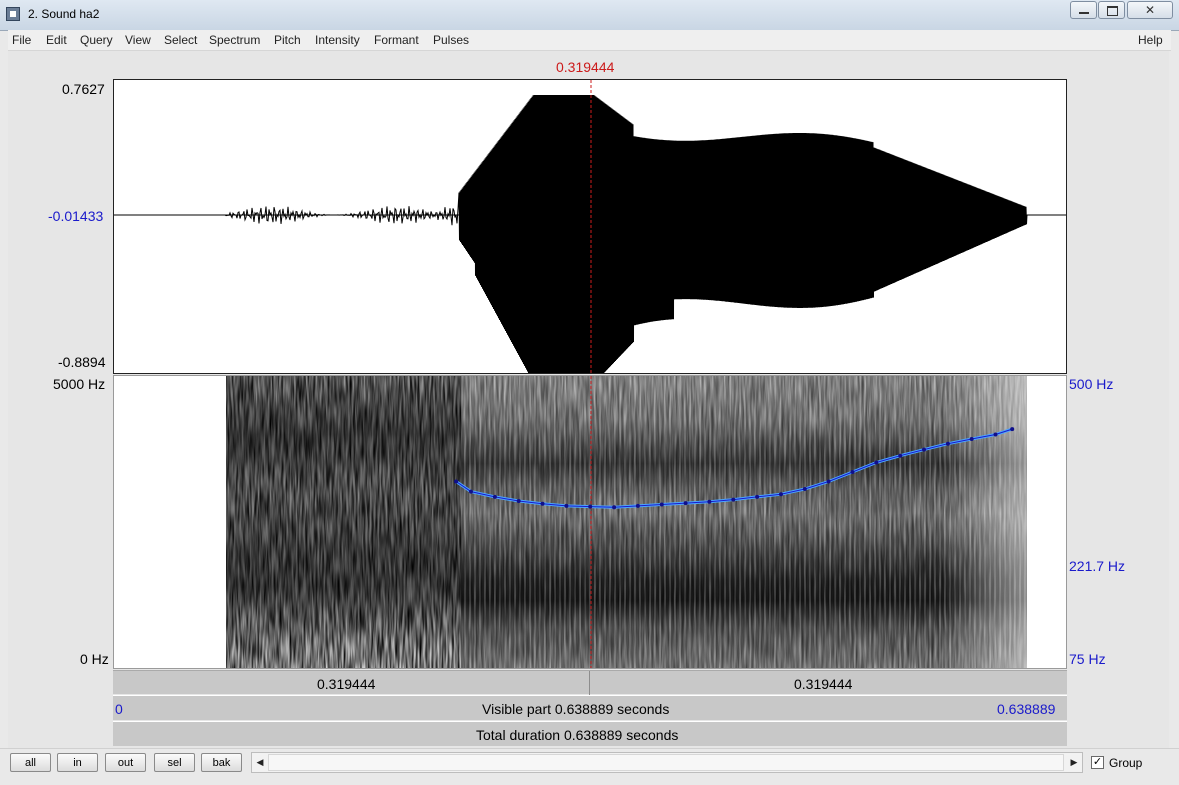  I want to click on pitch-top-label: 500 Hz, so click(1091, 384).